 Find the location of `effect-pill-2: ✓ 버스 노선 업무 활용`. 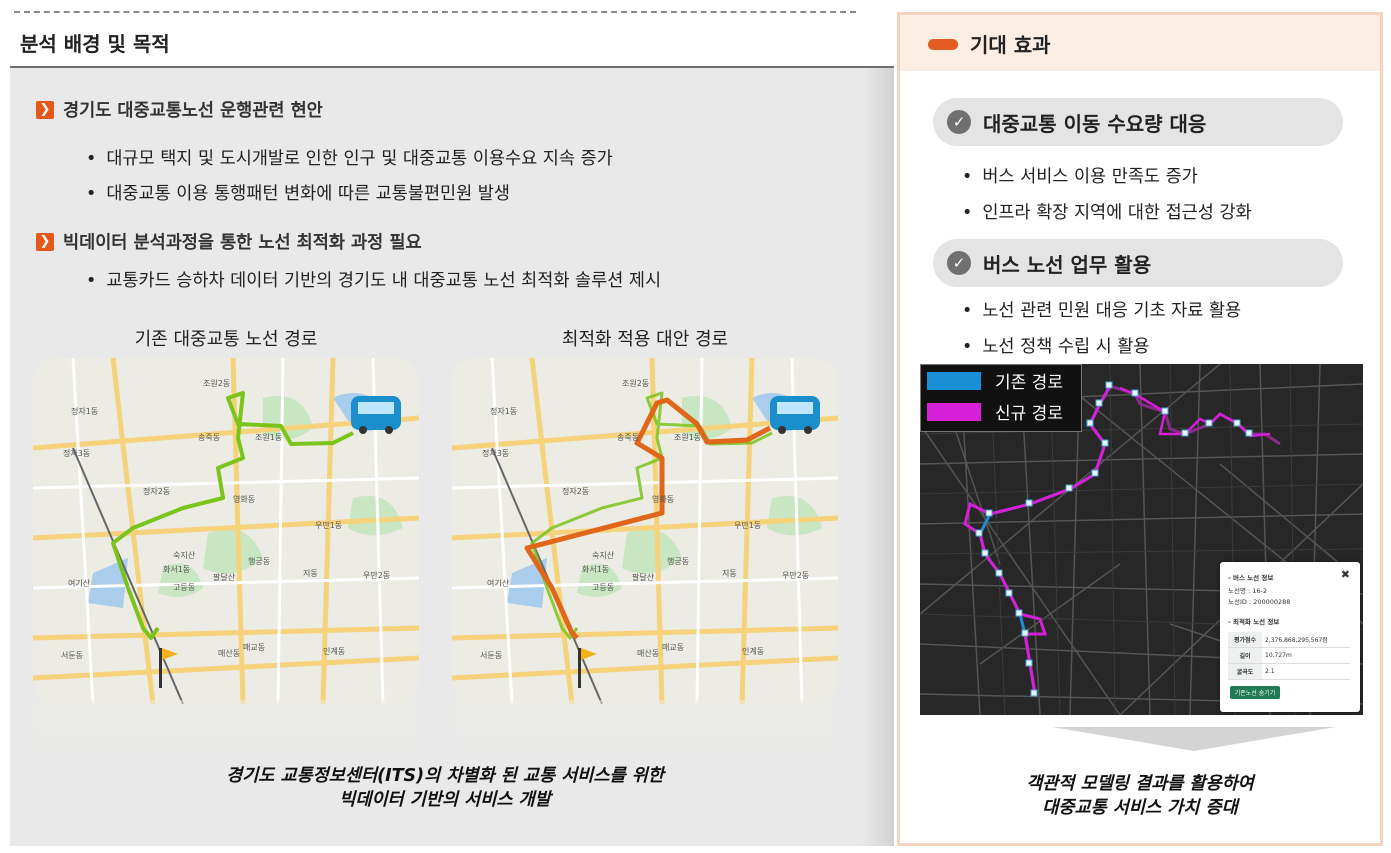

effect-pill-2: ✓ 버스 노선 업무 활용 is located at coordinates (1138, 263).